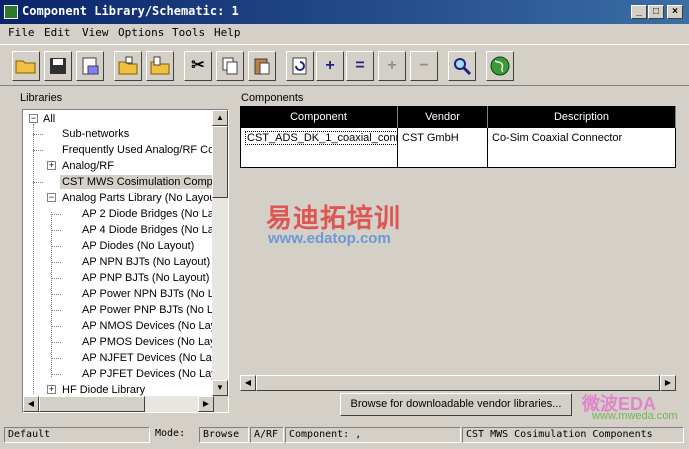 Image resolution: width=689 pixels, height=449 pixels. What do you see at coordinates (145, 278) in the screenshot?
I see `tree-item-ap-pnp: AP PNP BJTs (No Layout)` at bounding box center [145, 278].